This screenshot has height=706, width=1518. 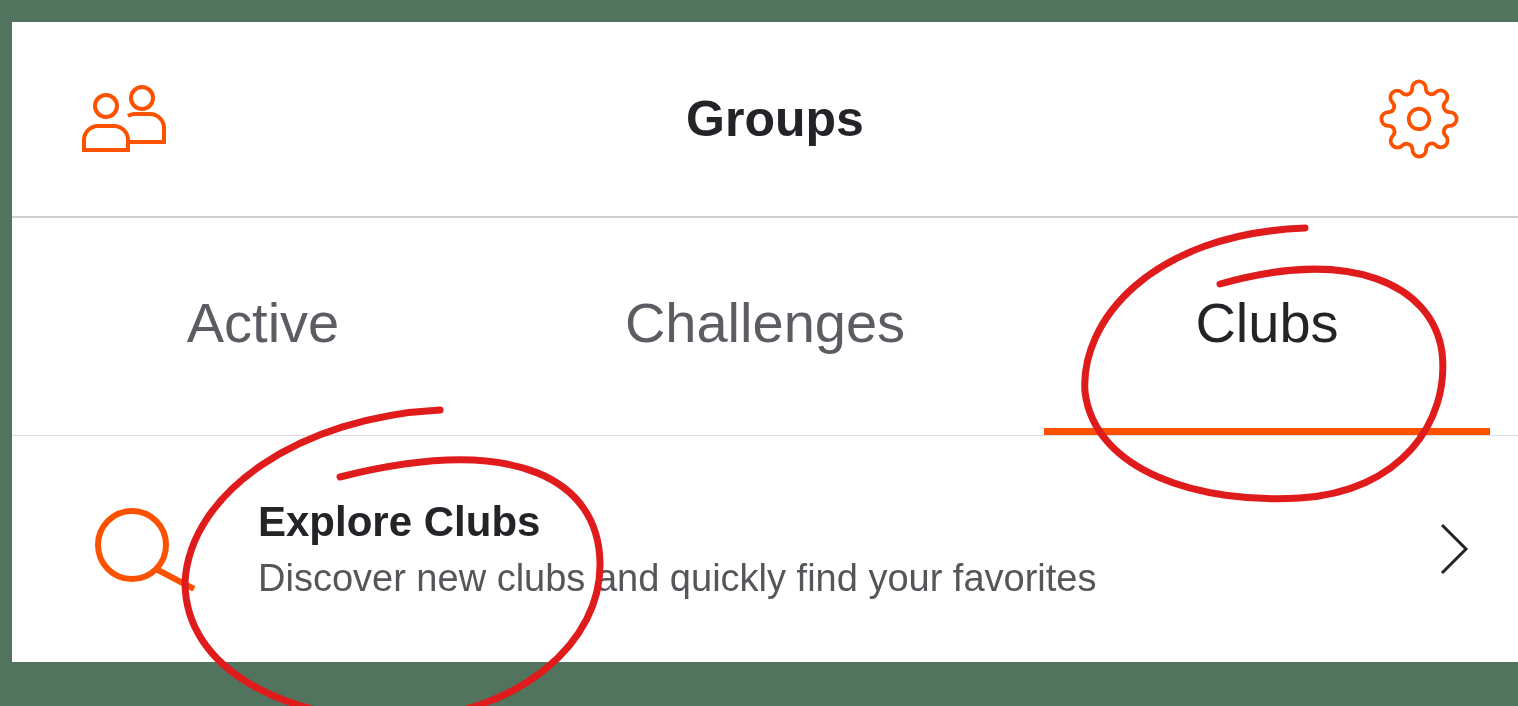 What do you see at coordinates (765, 326) in the screenshot?
I see `tab: Challenges` at bounding box center [765, 326].